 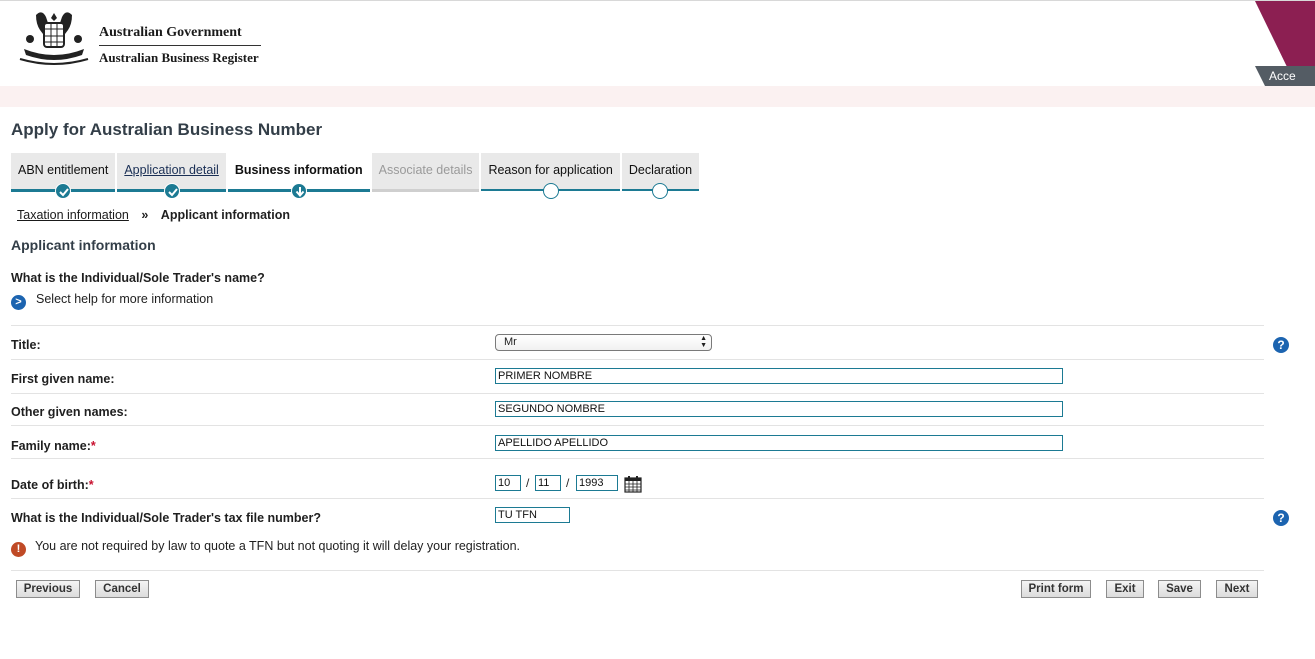 I want to click on chevron-right-icon: >, so click(x=18, y=302).